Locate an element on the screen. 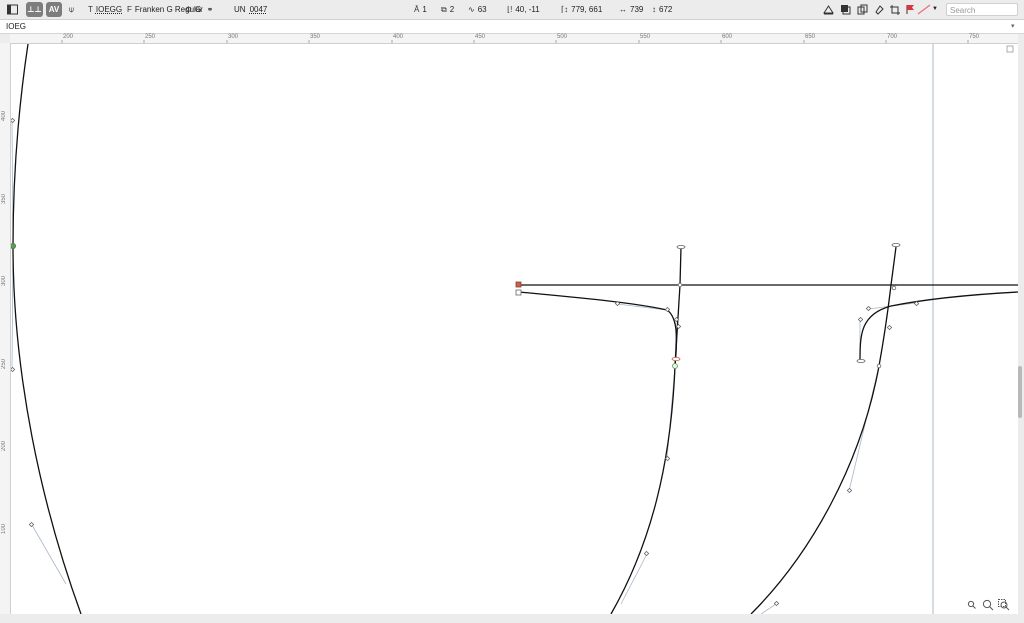 The width and height of the screenshot is (1024, 623). glyph-selector: ⚙ G ⚭ is located at coordinates (200, 9).